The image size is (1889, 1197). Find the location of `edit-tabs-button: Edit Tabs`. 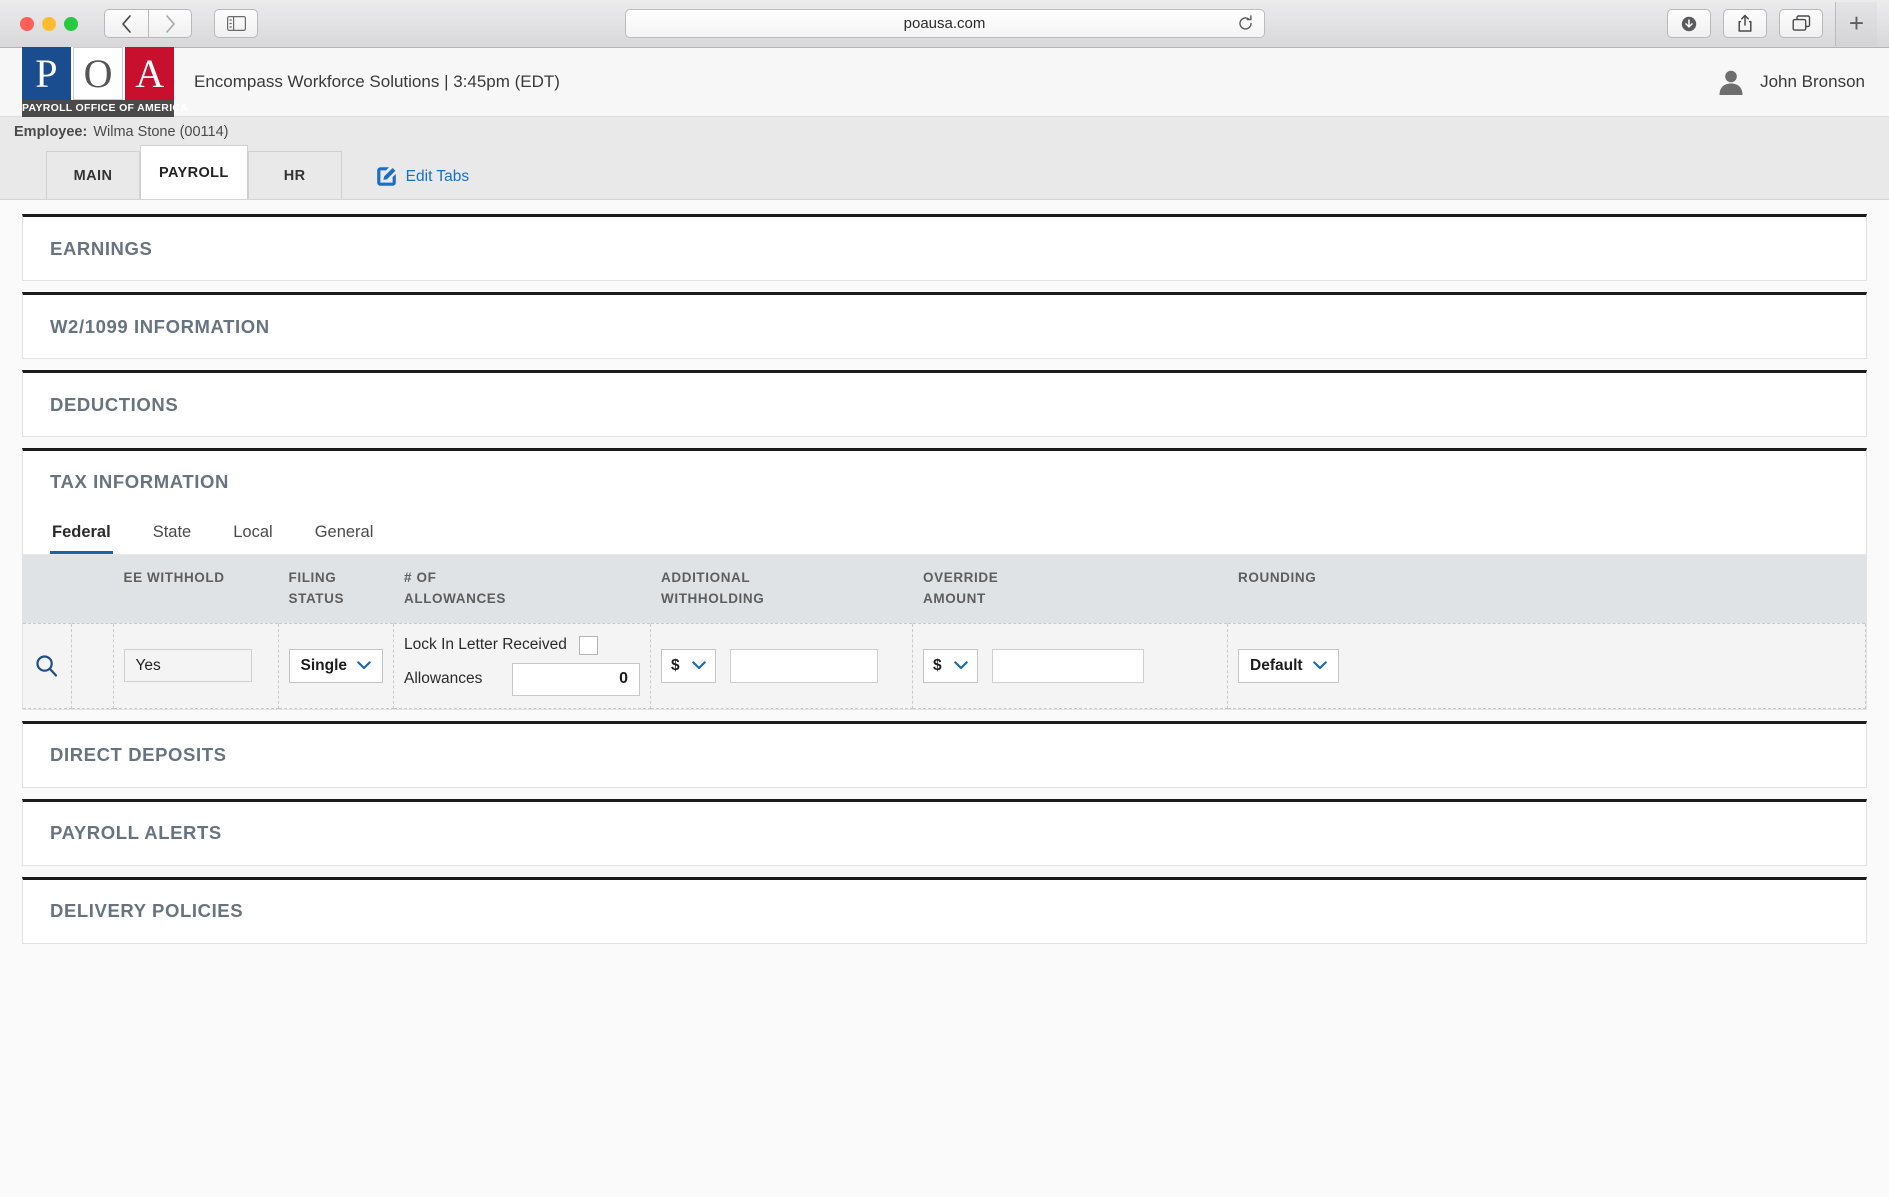

edit-tabs-button: Edit Tabs is located at coordinates (422, 176).